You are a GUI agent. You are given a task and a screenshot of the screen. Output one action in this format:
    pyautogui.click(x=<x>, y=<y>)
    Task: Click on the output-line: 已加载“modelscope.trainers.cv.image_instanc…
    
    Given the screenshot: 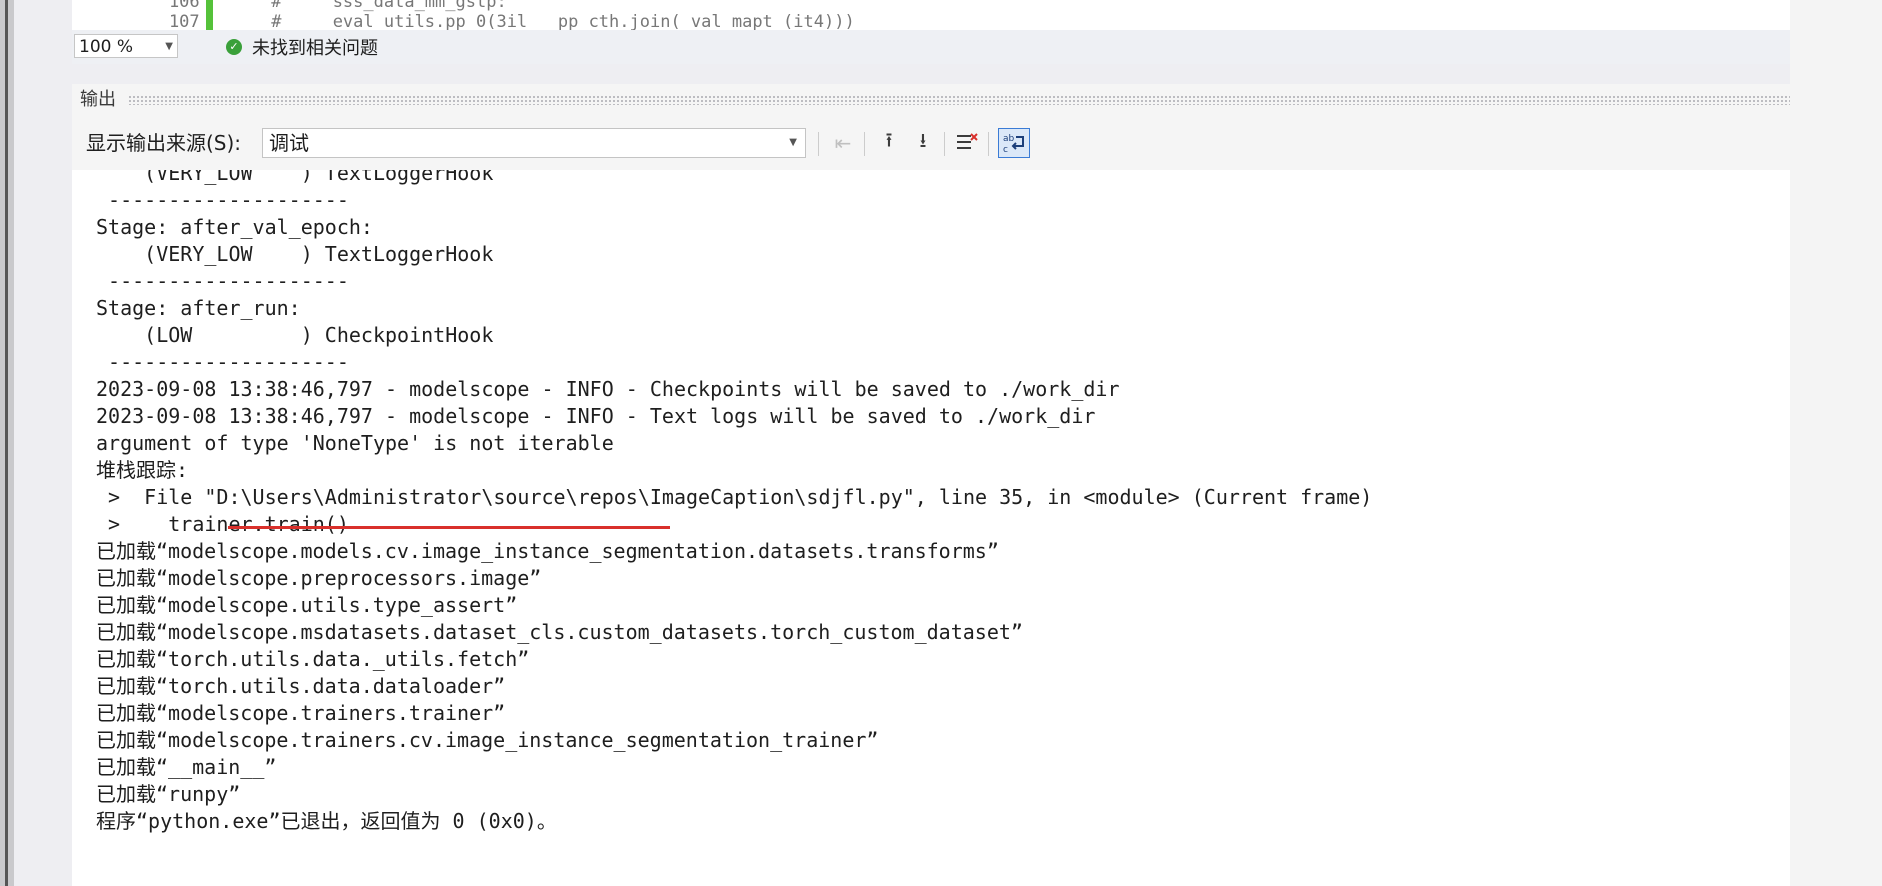 What is the action you would take?
    pyautogui.click(x=487, y=740)
    